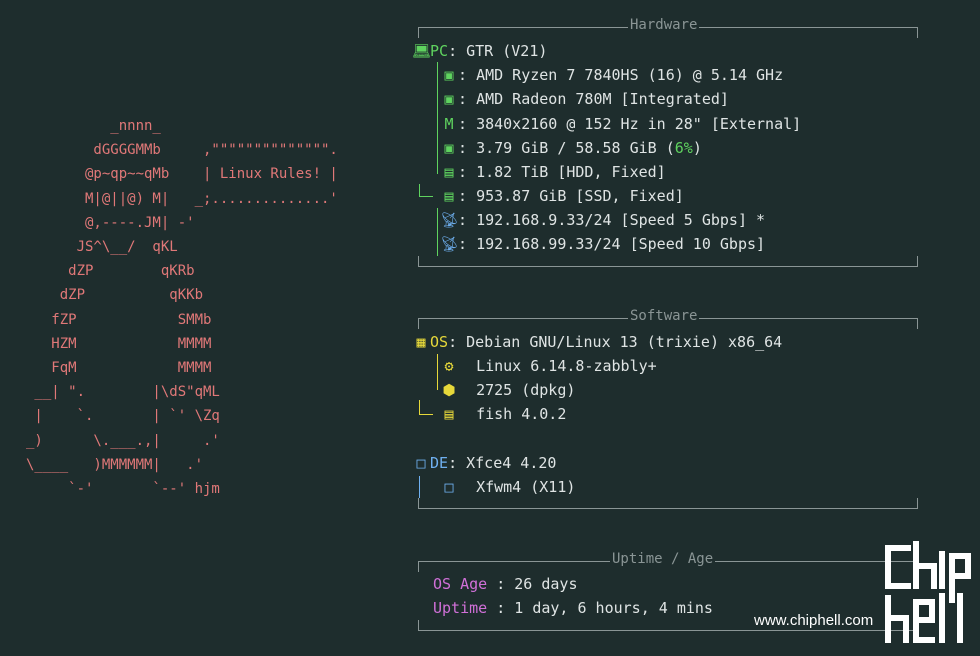 This screenshot has width=980, height=656. What do you see at coordinates (449, 124) in the screenshot?
I see `monitor-icon: M` at bounding box center [449, 124].